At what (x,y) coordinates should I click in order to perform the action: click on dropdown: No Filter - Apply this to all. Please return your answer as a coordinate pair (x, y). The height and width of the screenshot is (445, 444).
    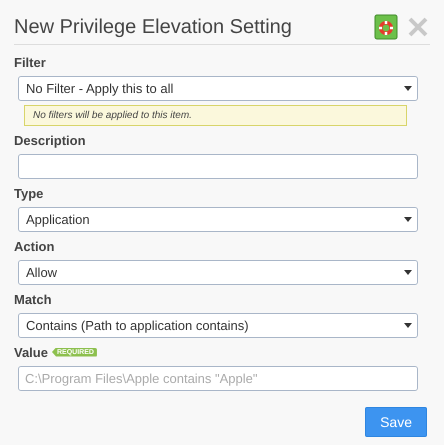
    Looking at the image, I should click on (218, 88).